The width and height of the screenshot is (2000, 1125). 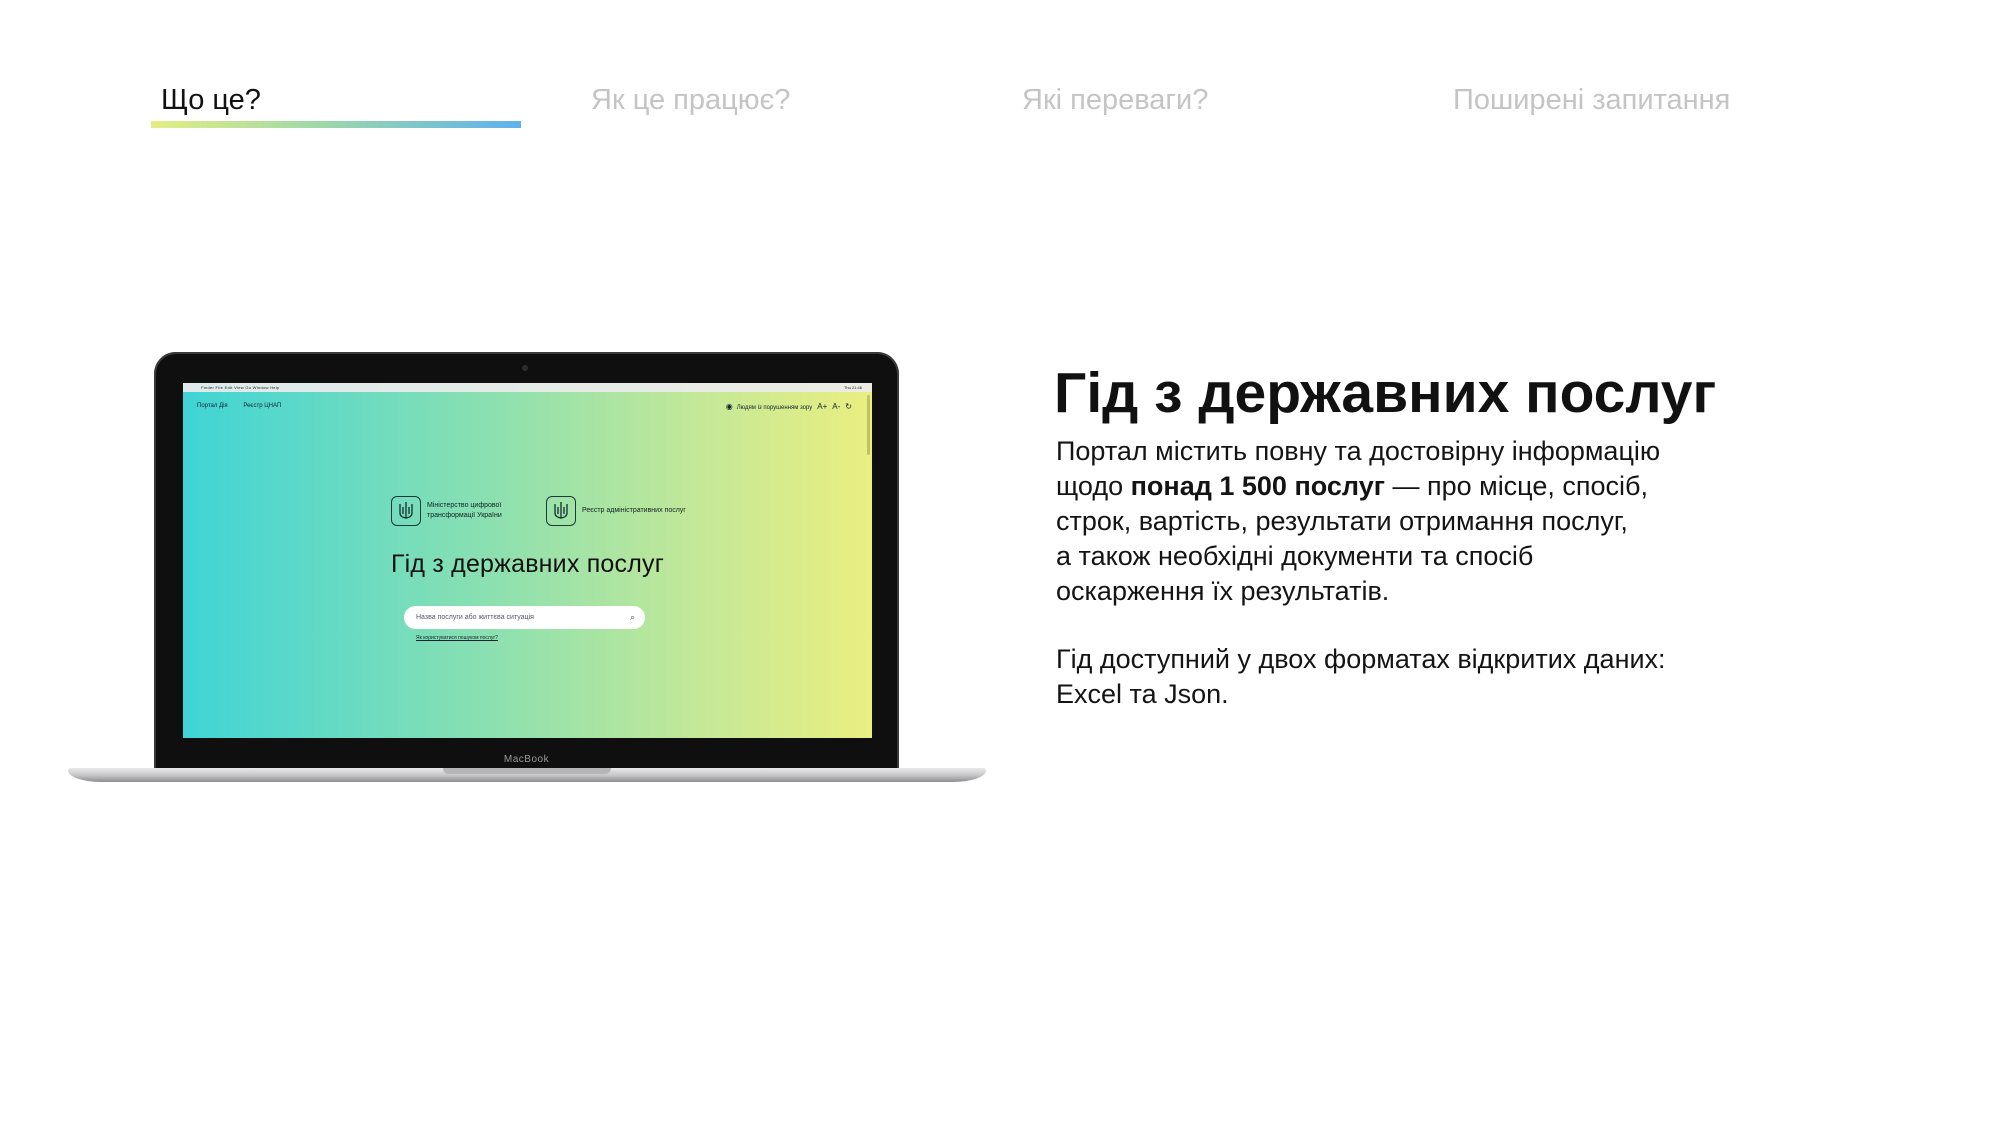 I want to click on screen-scrollbar, so click(x=868, y=425).